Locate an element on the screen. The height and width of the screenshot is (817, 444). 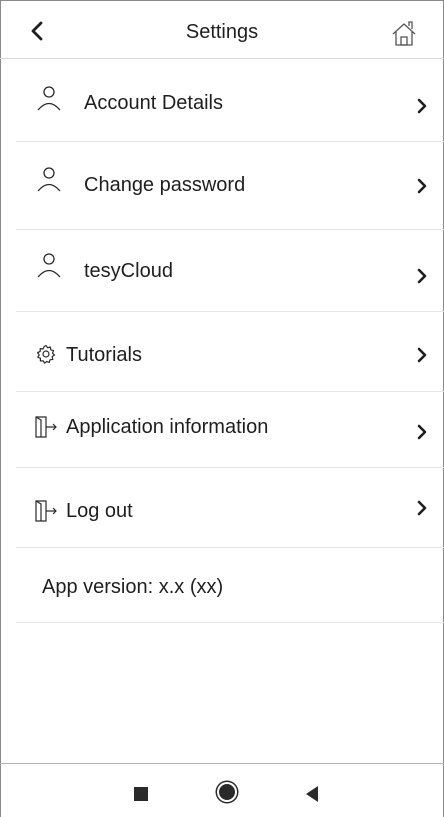
menu-item-label: tesyCloud is located at coordinates (128, 271).